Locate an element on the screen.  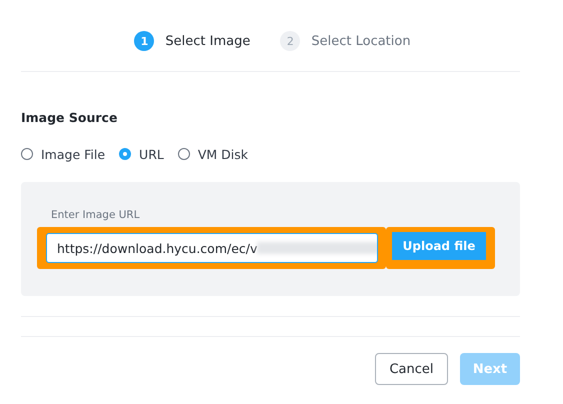
radio-label: VM Disk is located at coordinates (223, 154).